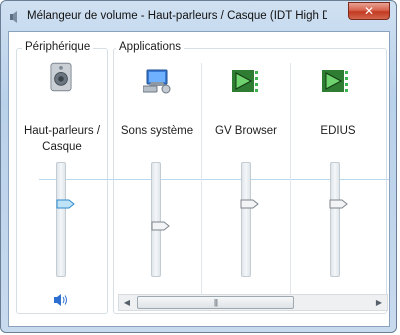 This screenshot has width=400, height=335. Describe the element at coordinates (127, 302) in the screenshot. I see `scroll-left-arrow-icon: ◀` at that location.